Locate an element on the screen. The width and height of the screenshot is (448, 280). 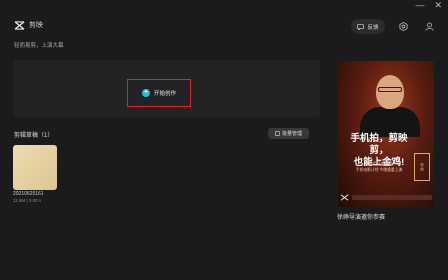
banner-person-head is located at coordinates (390, 92).